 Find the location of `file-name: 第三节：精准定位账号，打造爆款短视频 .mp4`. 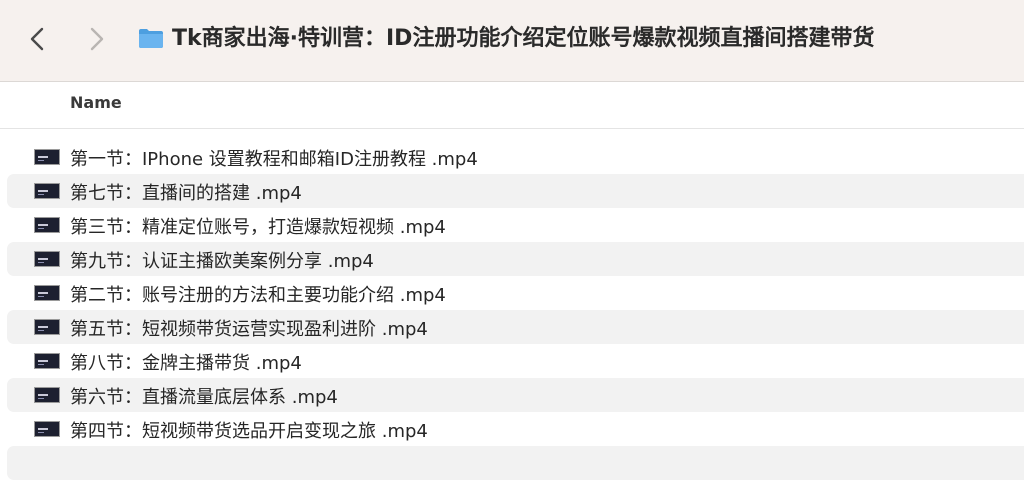

file-name: 第三节：精准定位账号，打造爆款短视频 .mp4 is located at coordinates (258, 227).